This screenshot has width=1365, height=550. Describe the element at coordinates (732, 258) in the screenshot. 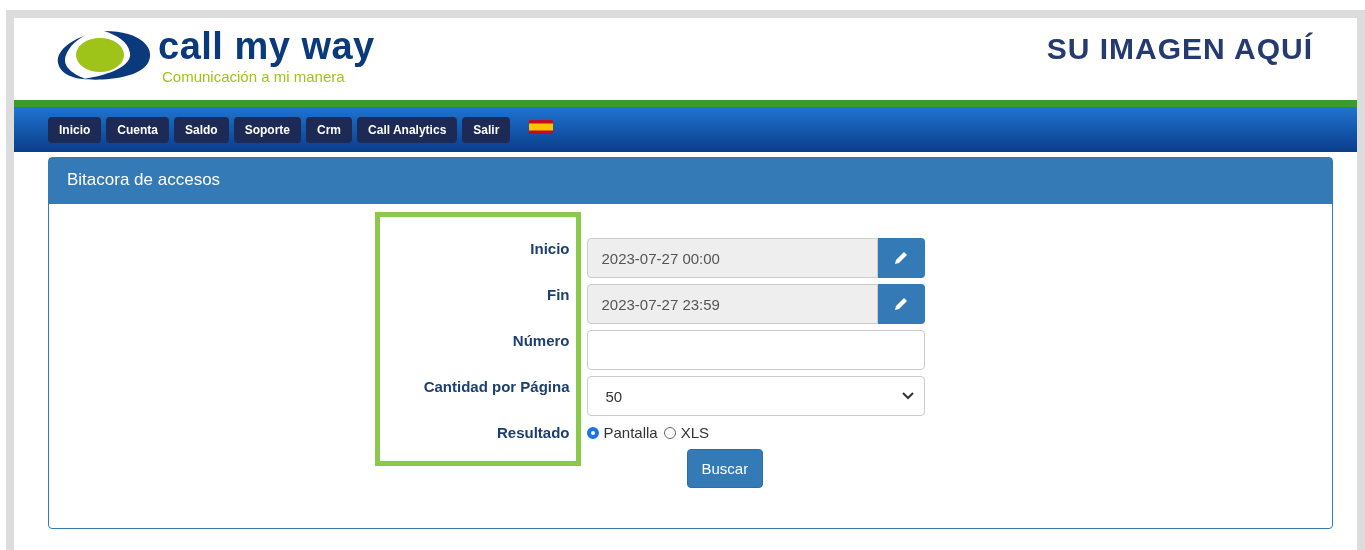

I see `date-field: 2023-07-27 00:00` at that location.